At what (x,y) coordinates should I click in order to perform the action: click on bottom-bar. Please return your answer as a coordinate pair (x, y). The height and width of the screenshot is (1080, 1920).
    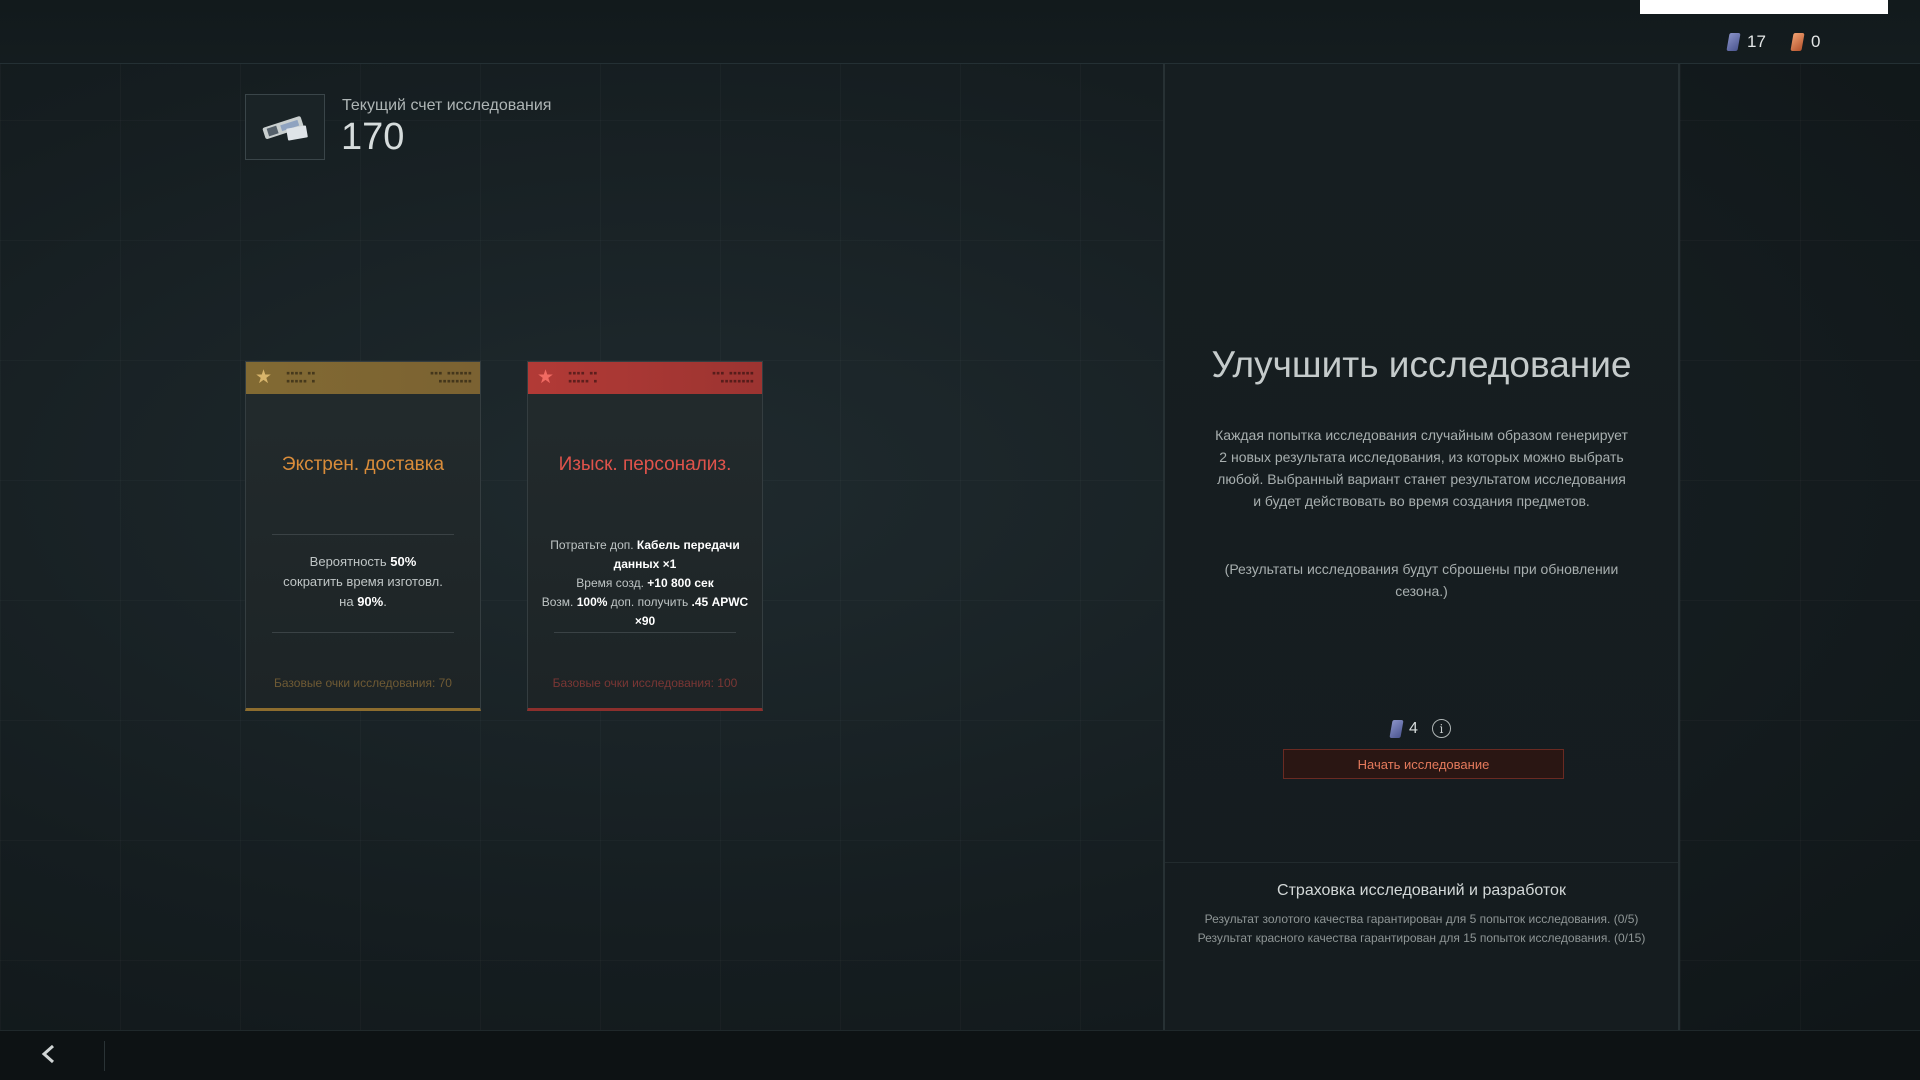
    Looking at the image, I should click on (960, 1055).